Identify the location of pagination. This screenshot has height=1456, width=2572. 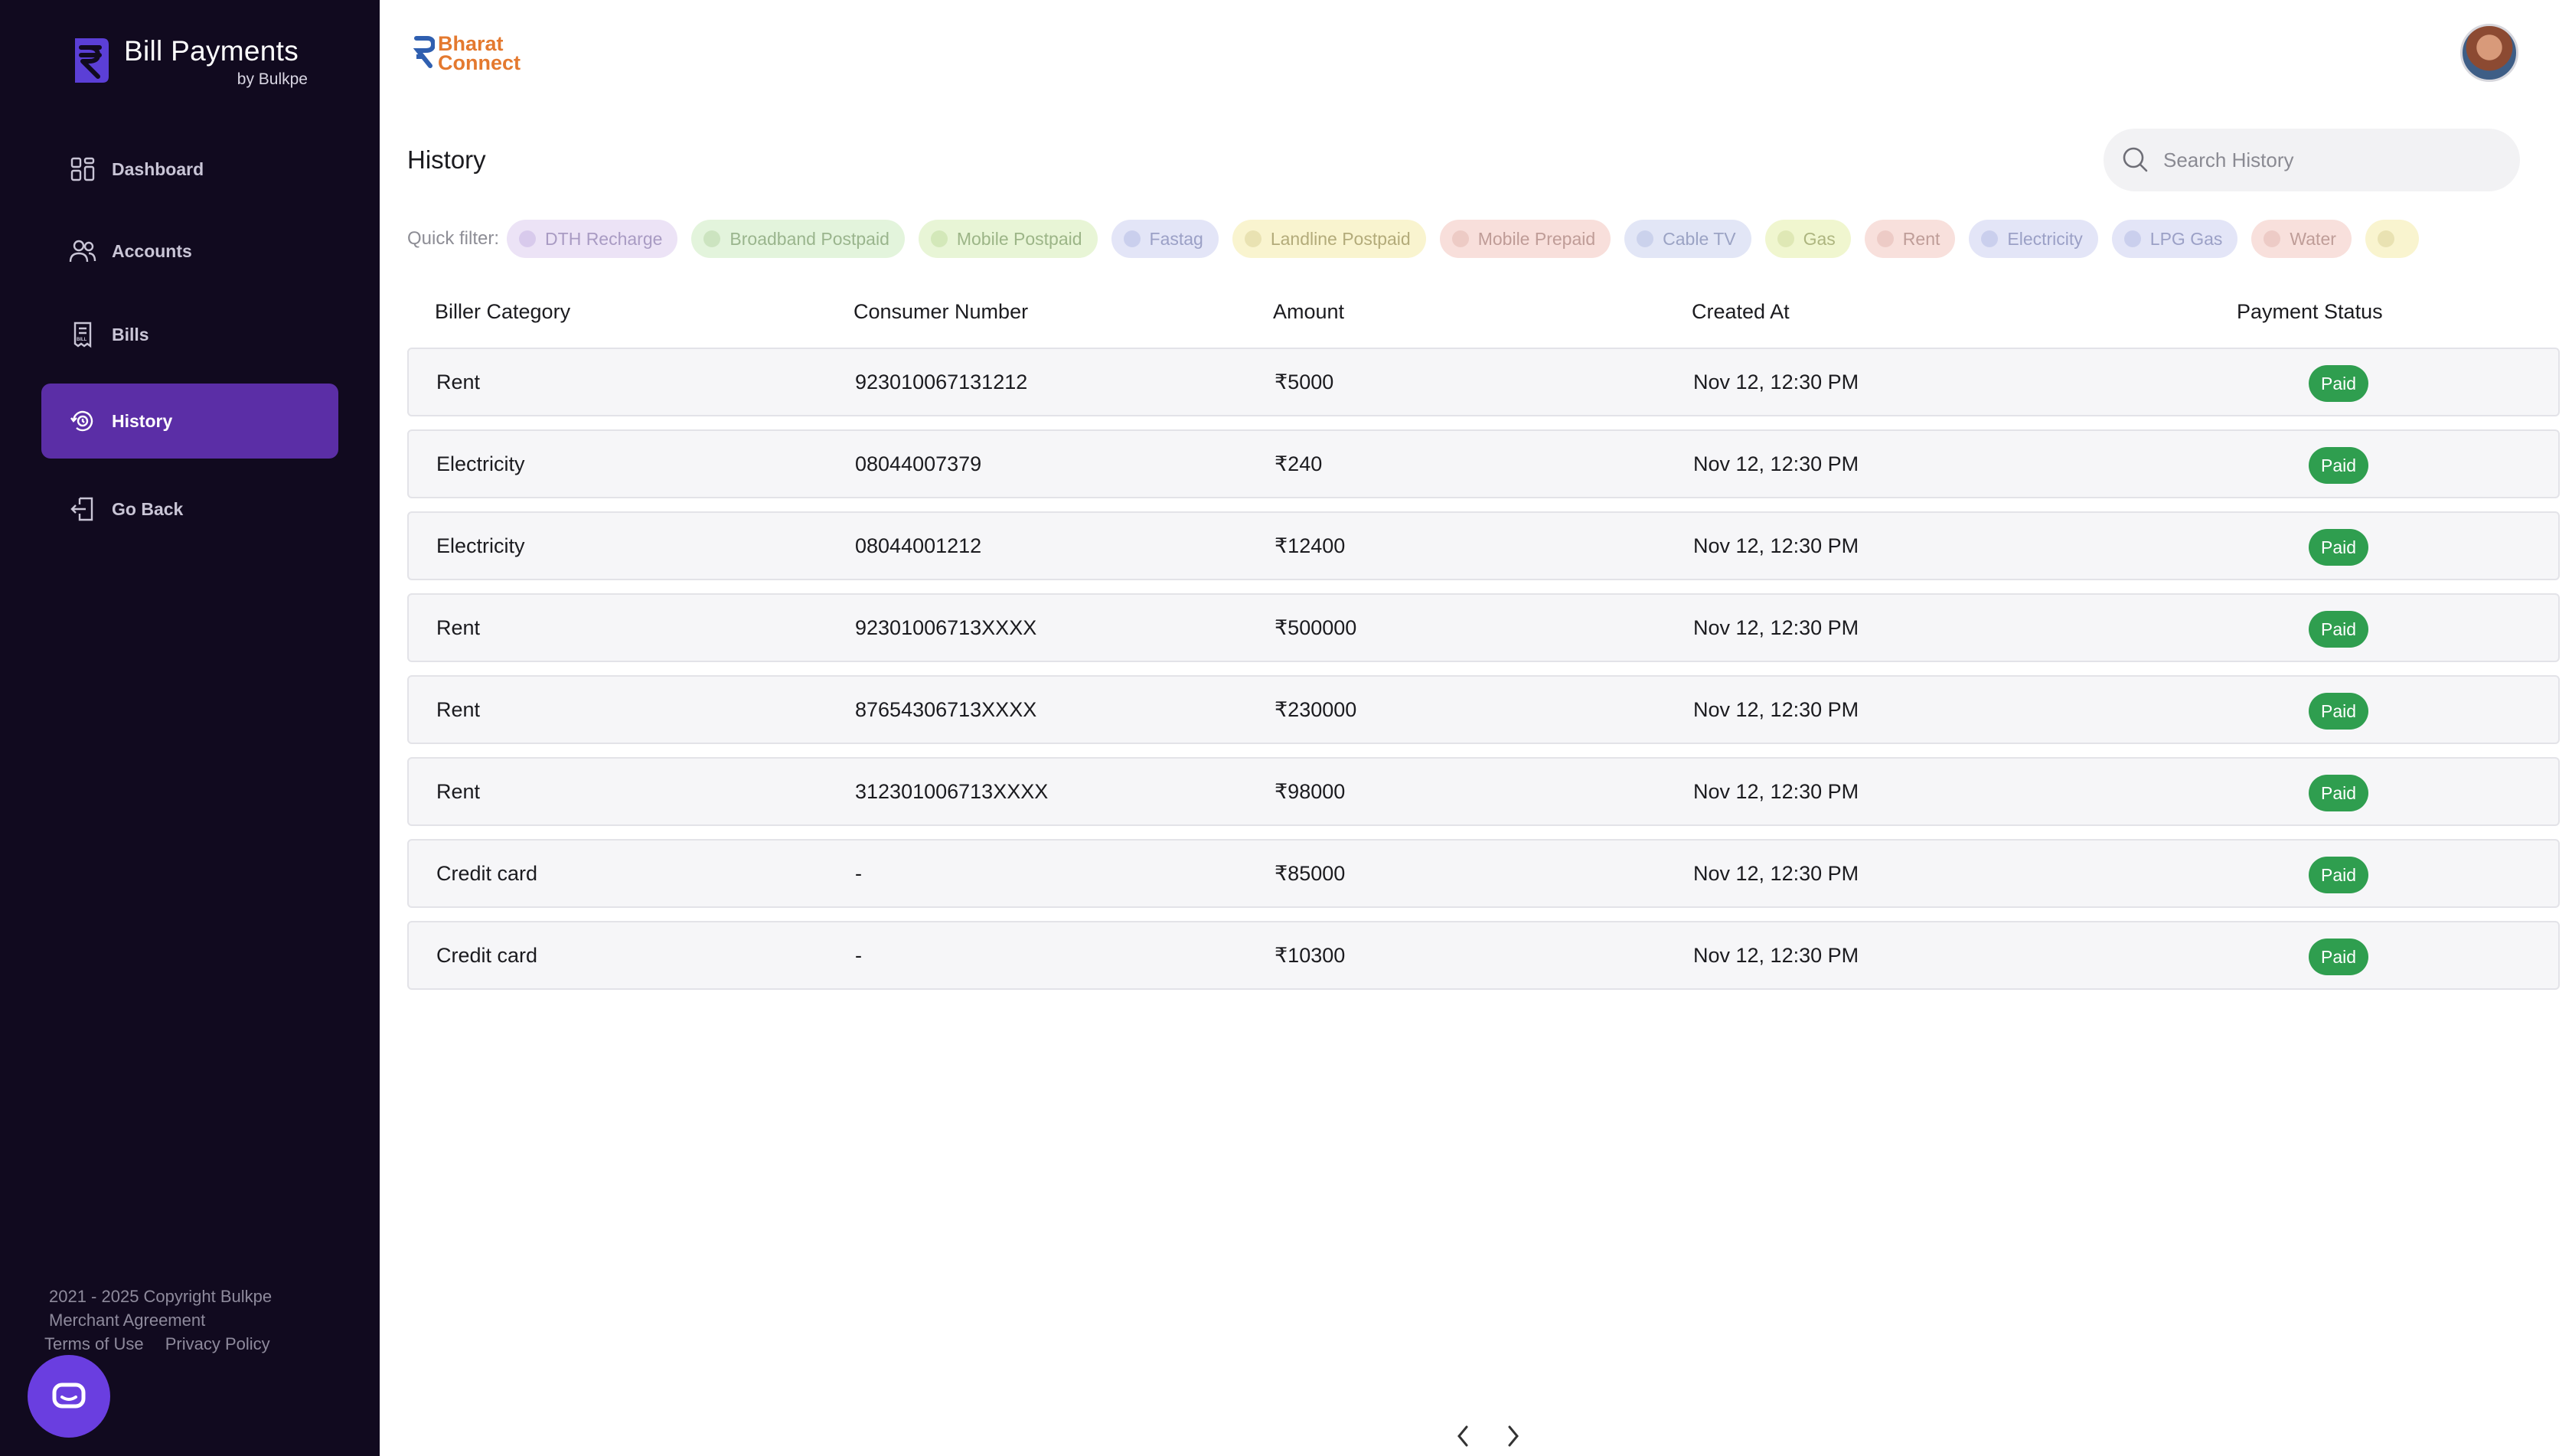
(1488, 1436).